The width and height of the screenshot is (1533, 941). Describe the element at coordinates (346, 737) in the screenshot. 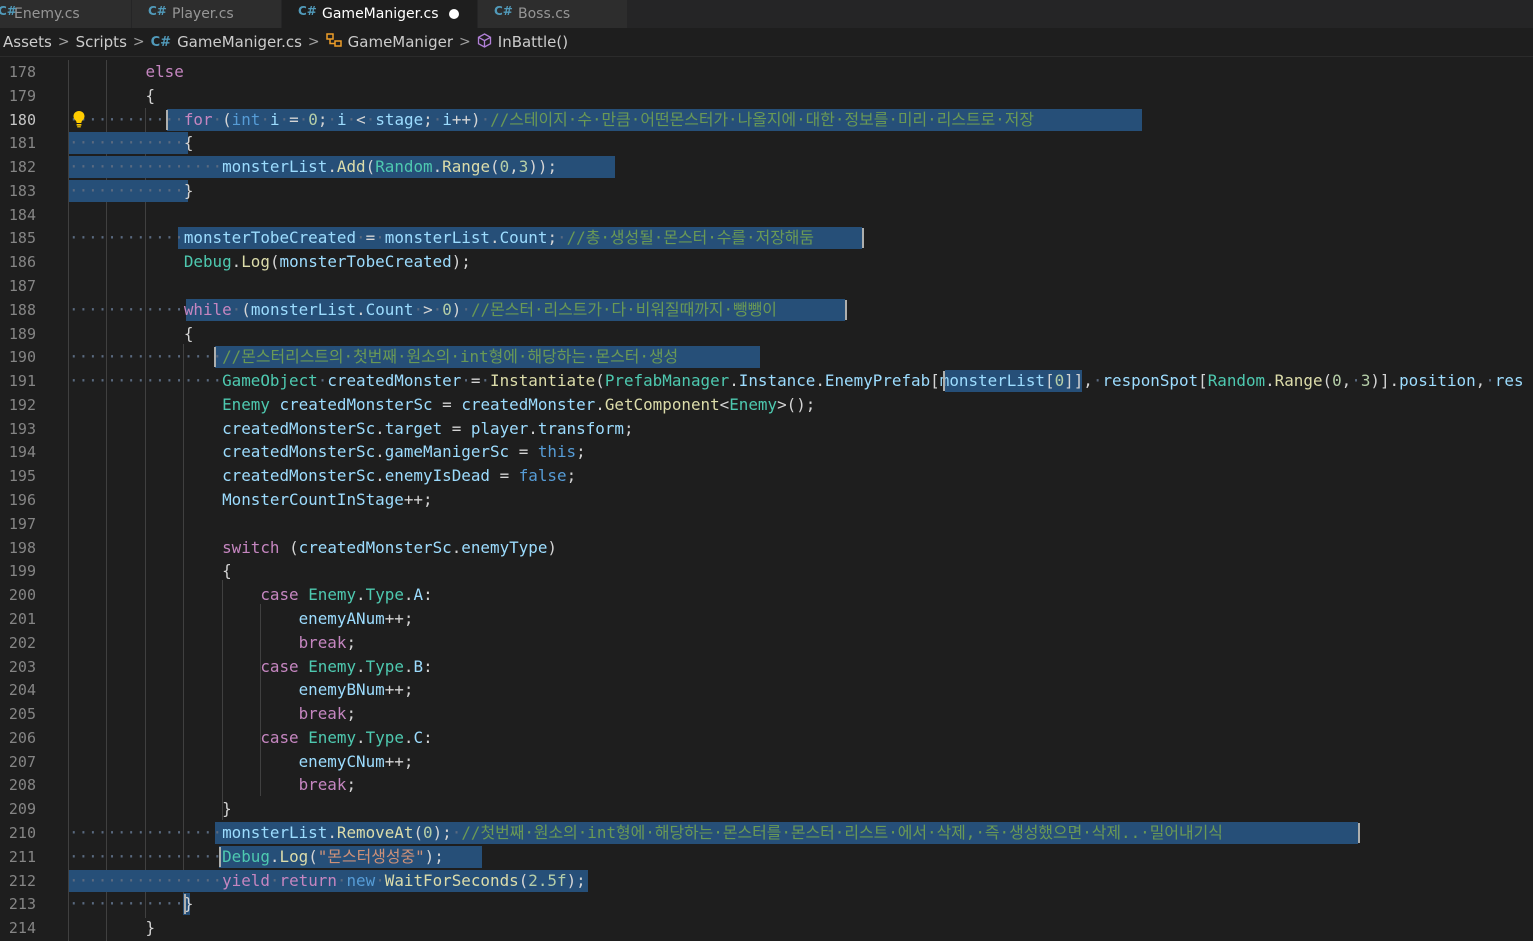

I see `code-text: case Enemy.Type.C:` at that location.